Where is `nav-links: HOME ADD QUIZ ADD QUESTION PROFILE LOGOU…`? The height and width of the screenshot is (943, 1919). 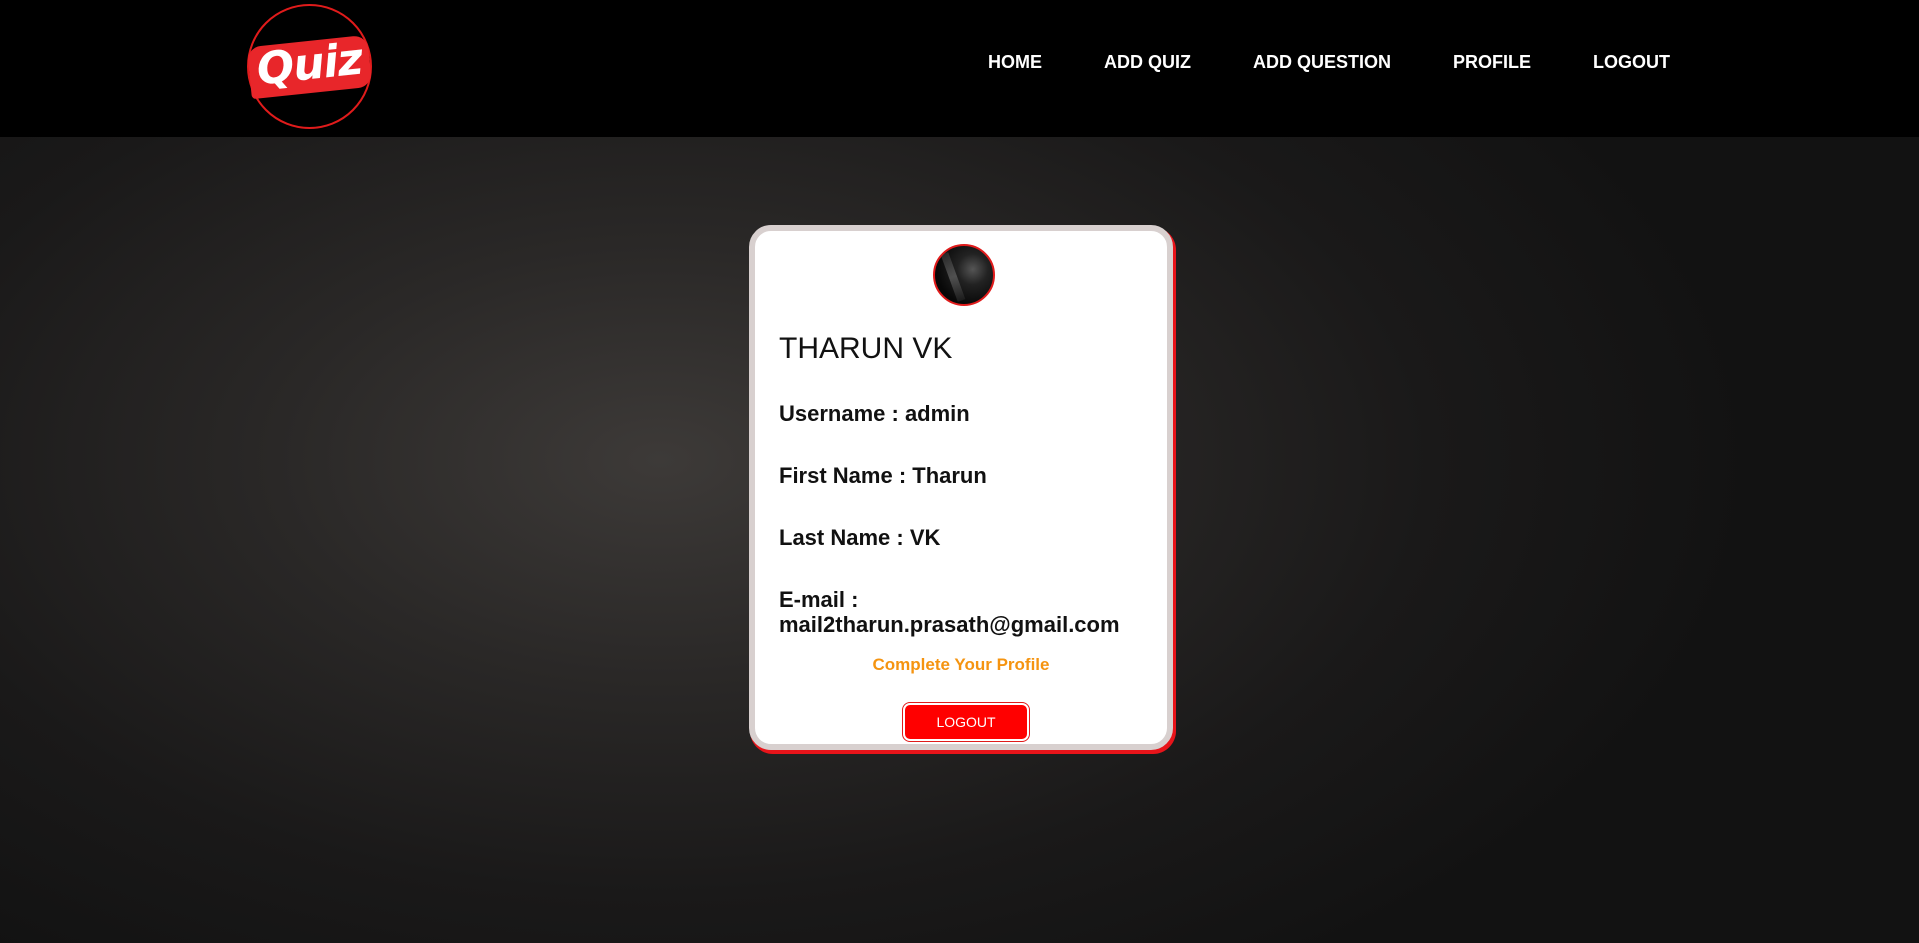
nav-links: HOME ADD QUIZ ADD QUESTION PROFILE LOGOU… is located at coordinates (1329, 62).